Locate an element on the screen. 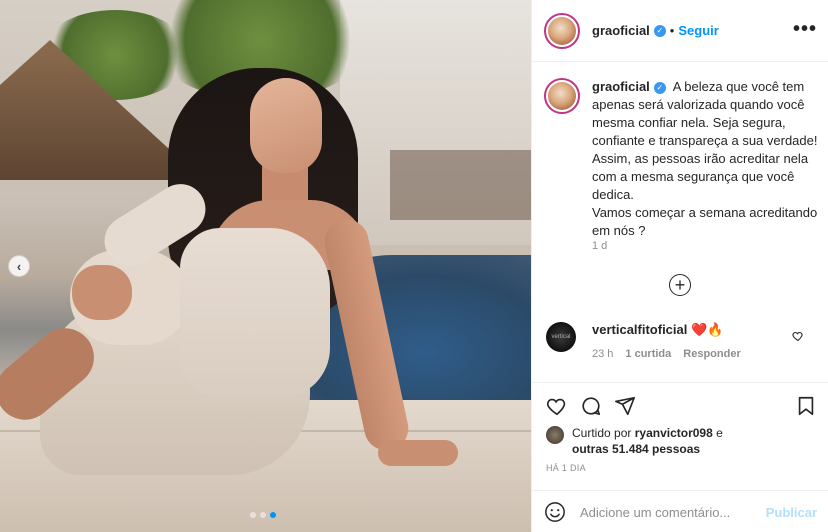 The height and width of the screenshot is (532, 828). liker-username: ryanvictor098 is located at coordinates (674, 433).